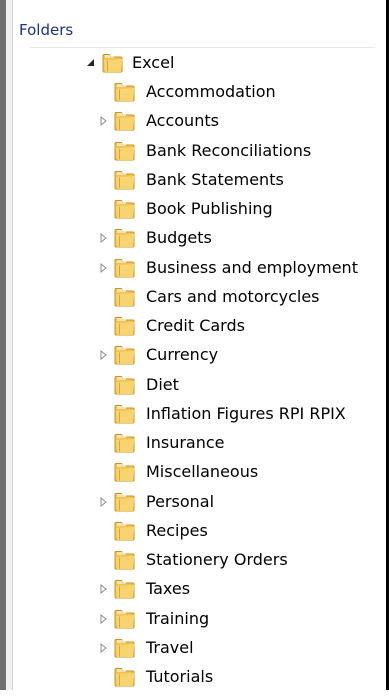 The width and height of the screenshot is (389, 696). I want to click on folders-header: Folders, so click(46, 30).